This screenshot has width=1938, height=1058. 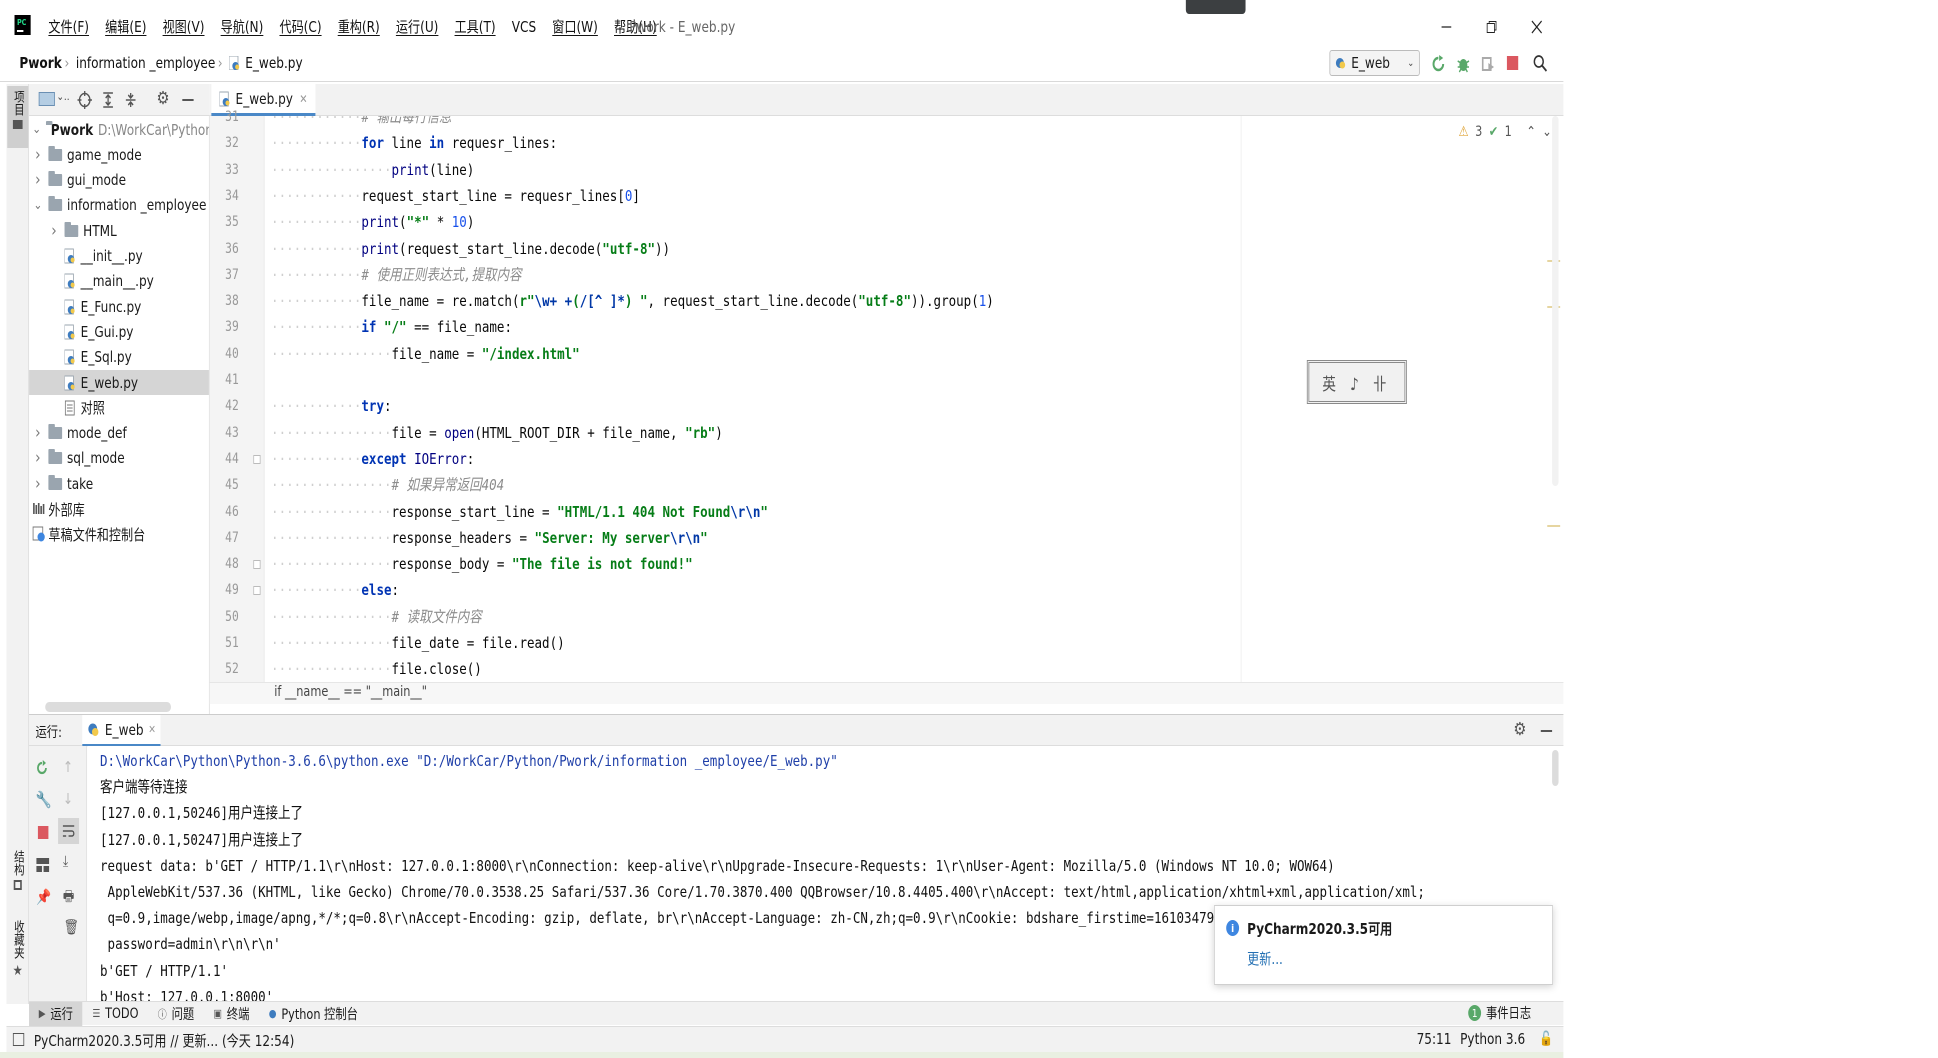 What do you see at coordinates (1488, 64) in the screenshot?
I see `coverage-icon` at bounding box center [1488, 64].